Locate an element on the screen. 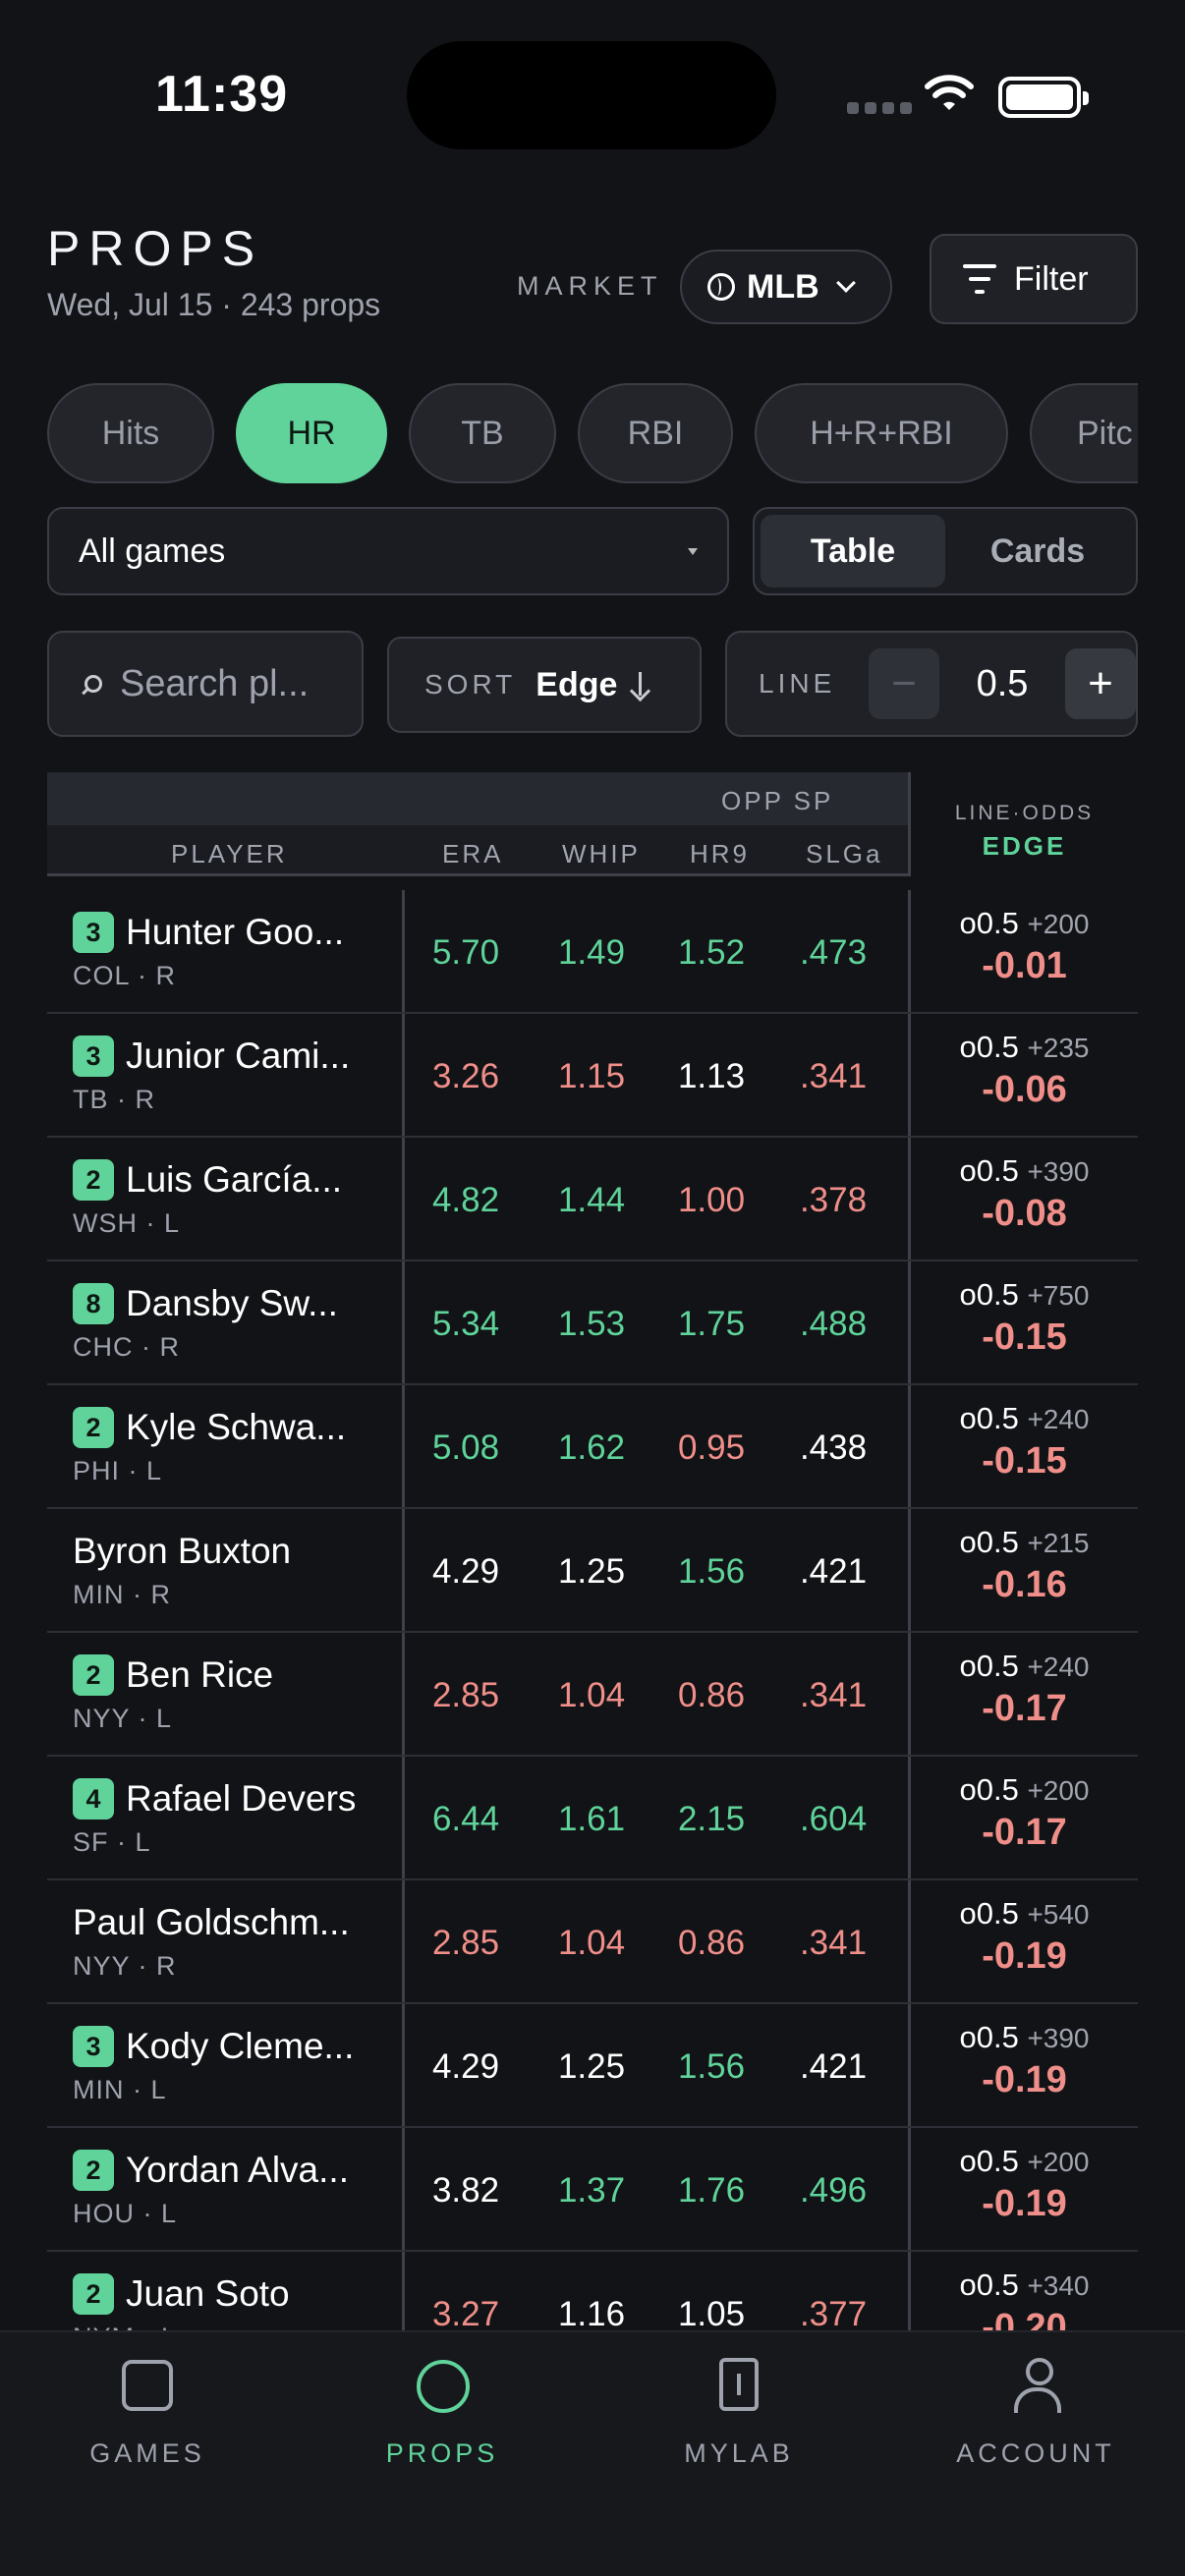 The image size is (1185, 2576). col-header-era: ERA is located at coordinates (473, 854).